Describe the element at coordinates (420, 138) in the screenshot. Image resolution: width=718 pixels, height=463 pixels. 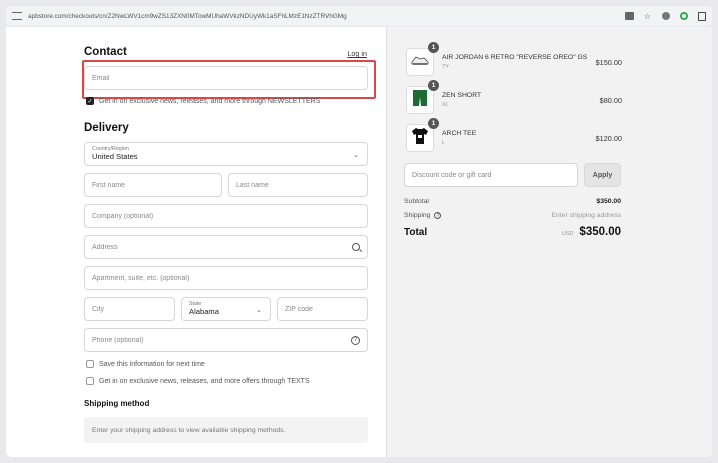
I see `tshirt-icon` at that location.